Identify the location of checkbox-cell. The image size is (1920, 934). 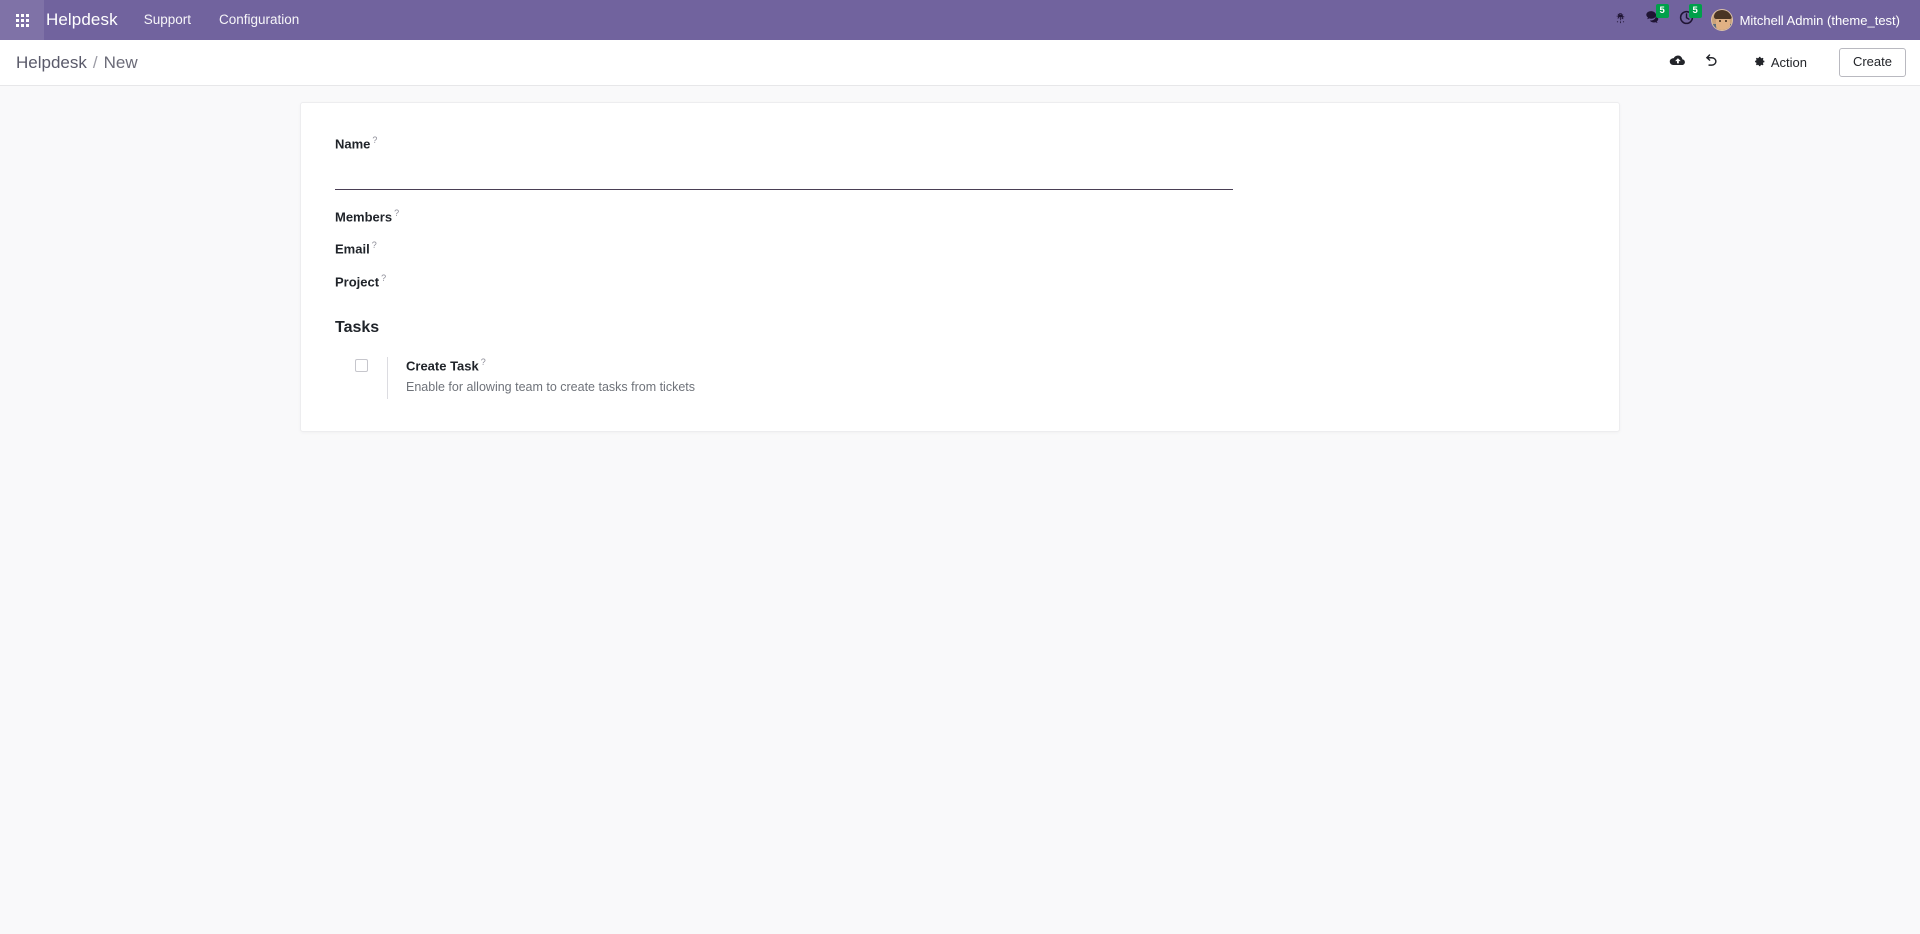
(361, 365).